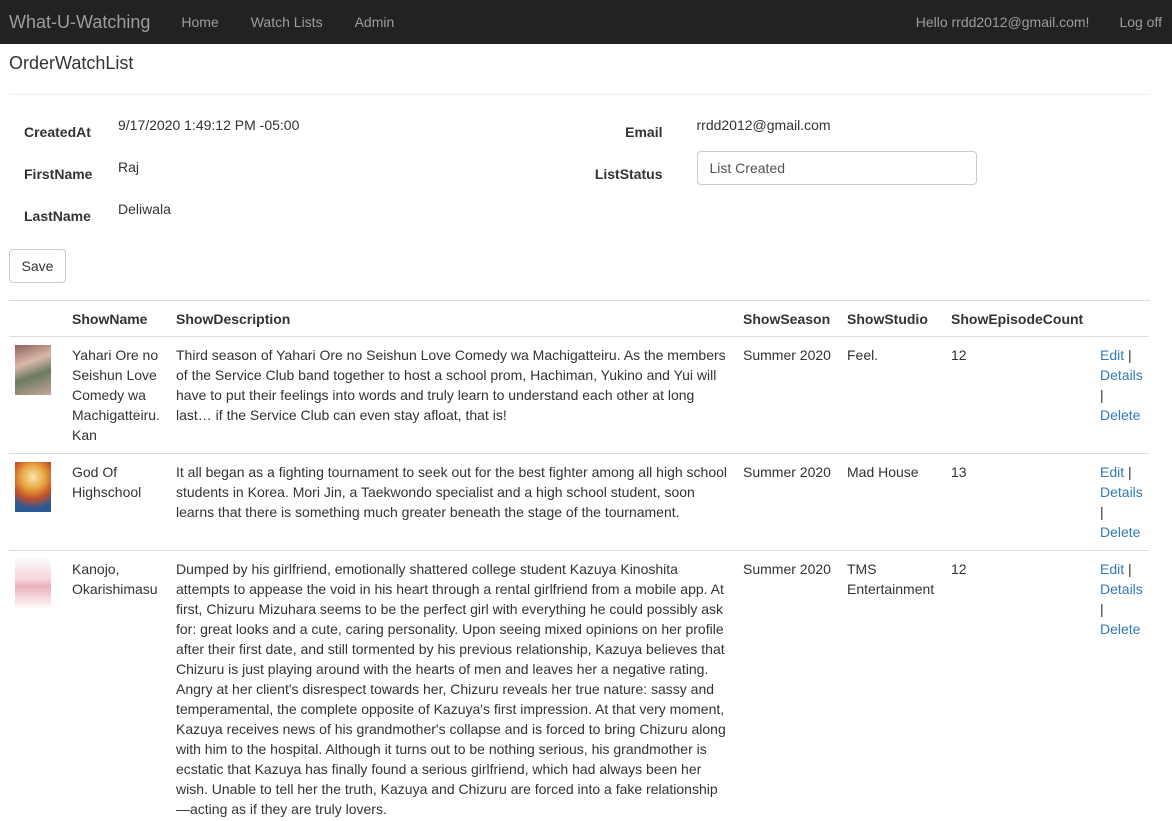 Image resolution: width=1172 pixels, height=821 pixels. What do you see at coordinates (199, 22) in the screenshot?
I see `nav-home: Home` at bounding box center [199, 22].